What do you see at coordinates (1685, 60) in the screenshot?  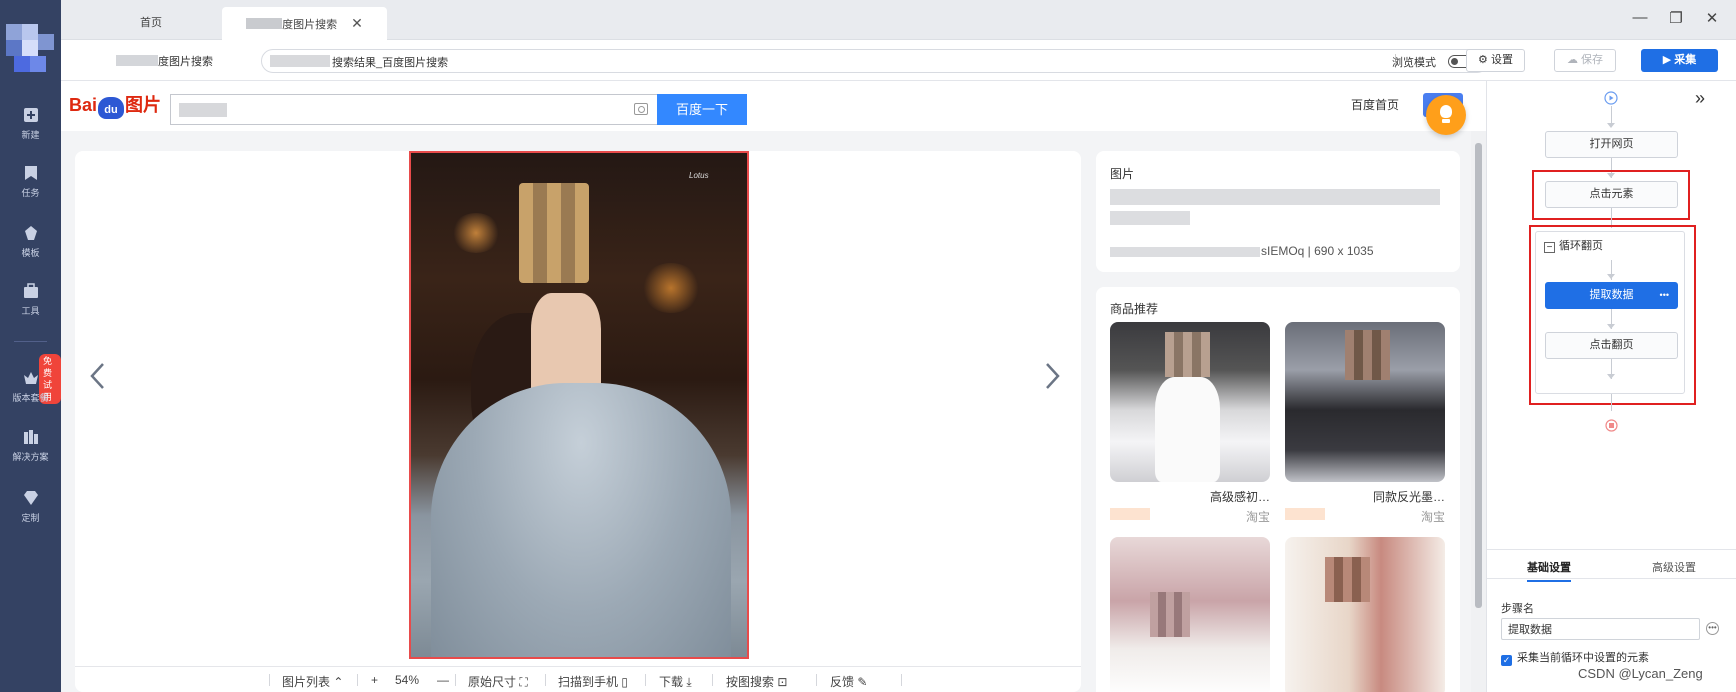 I see `collect-label: 采集` at bounding box center [1685, 60].